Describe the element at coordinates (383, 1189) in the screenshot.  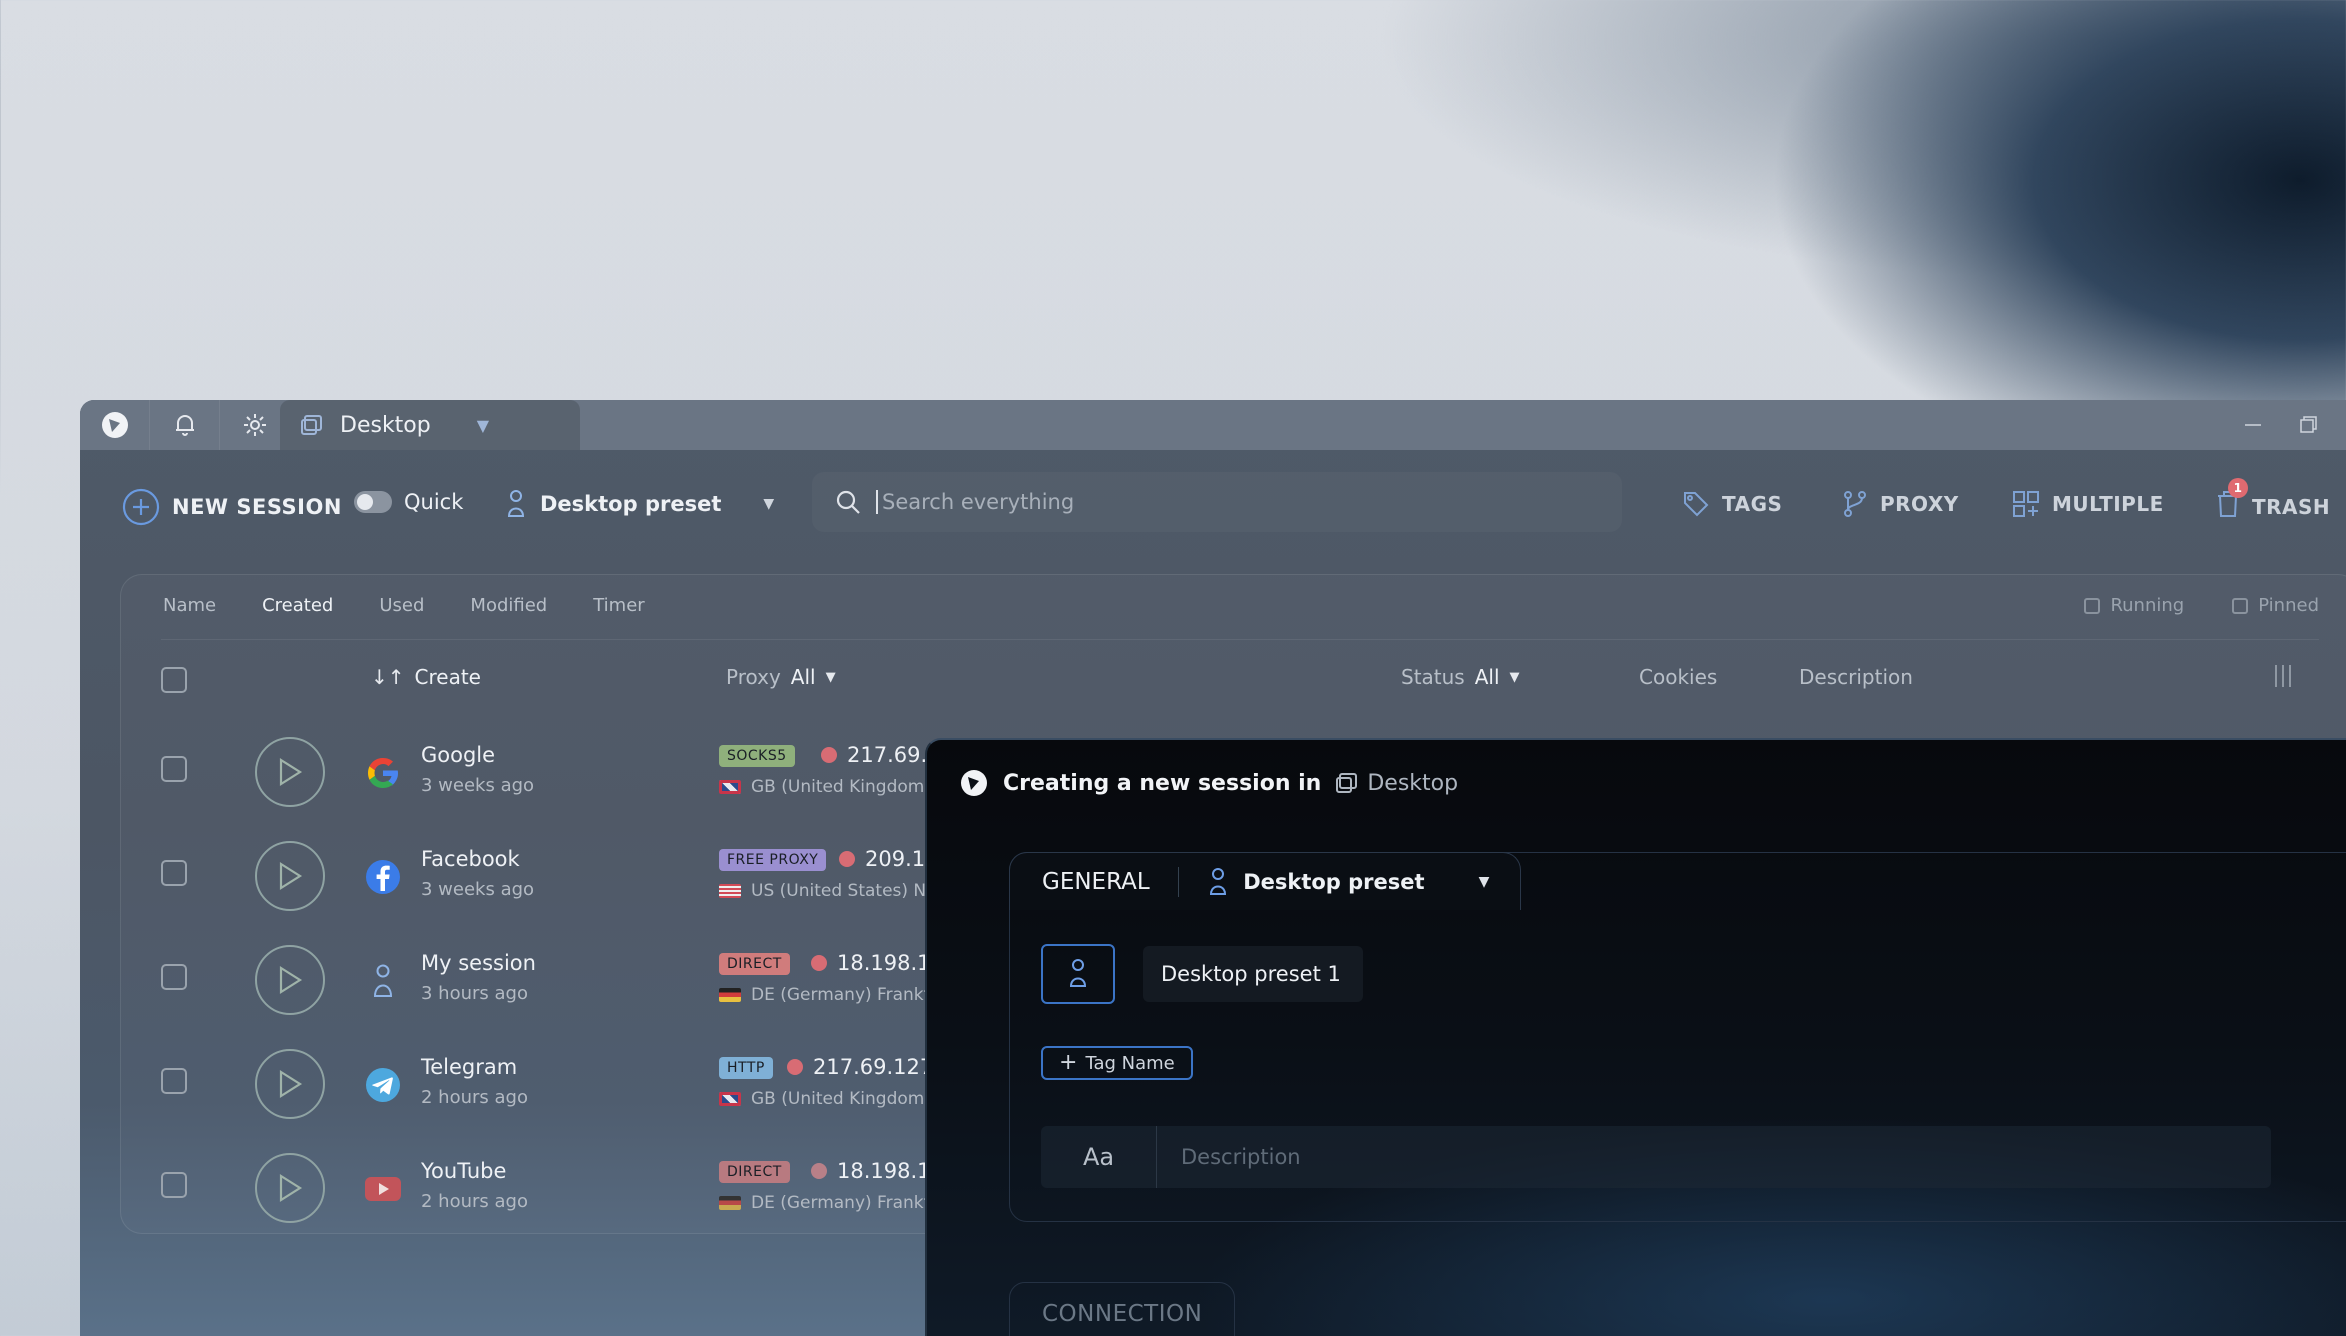
I see `youtube-icon` at that location.